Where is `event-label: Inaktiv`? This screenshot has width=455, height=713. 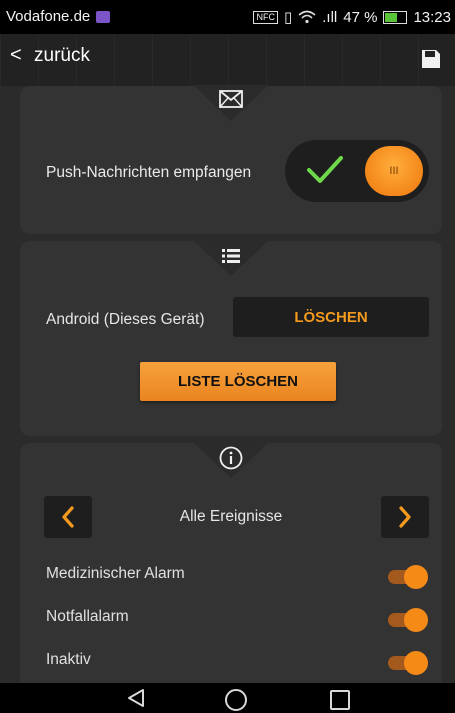 event-label: Inaktiv is located at coordinates (68, 659).